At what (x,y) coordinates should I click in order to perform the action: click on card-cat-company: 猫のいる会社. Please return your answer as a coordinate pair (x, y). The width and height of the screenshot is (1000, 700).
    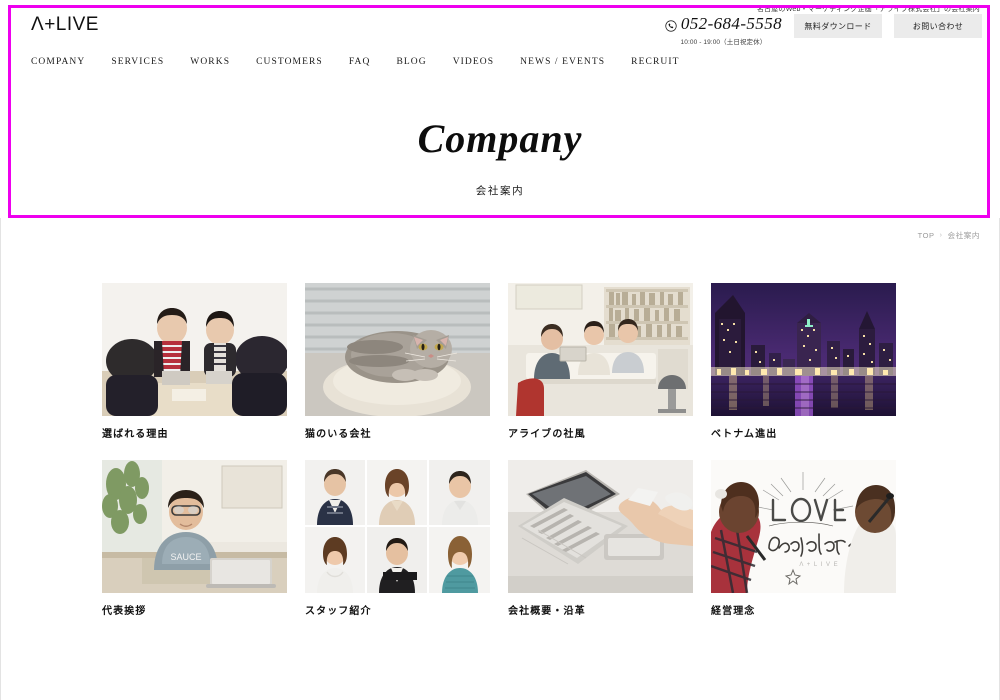
    Looking at the image, I should click on (397, 362).